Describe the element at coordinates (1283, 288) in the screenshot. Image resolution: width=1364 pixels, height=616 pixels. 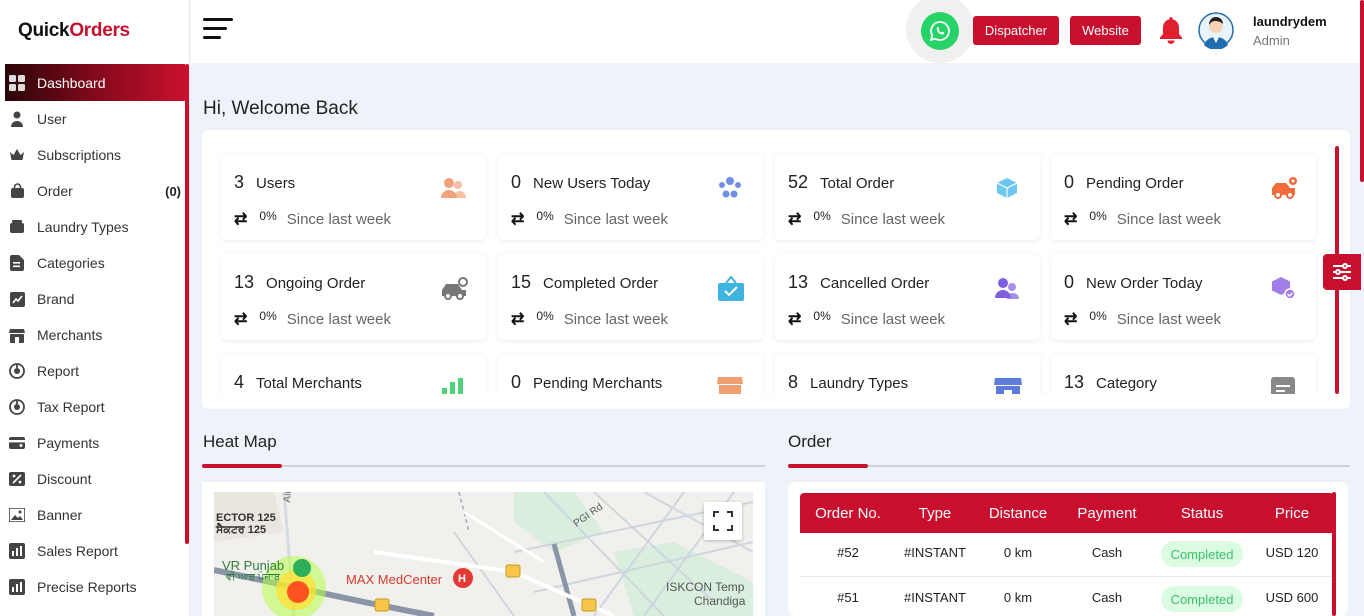
I see `package-check-icon` at that location.